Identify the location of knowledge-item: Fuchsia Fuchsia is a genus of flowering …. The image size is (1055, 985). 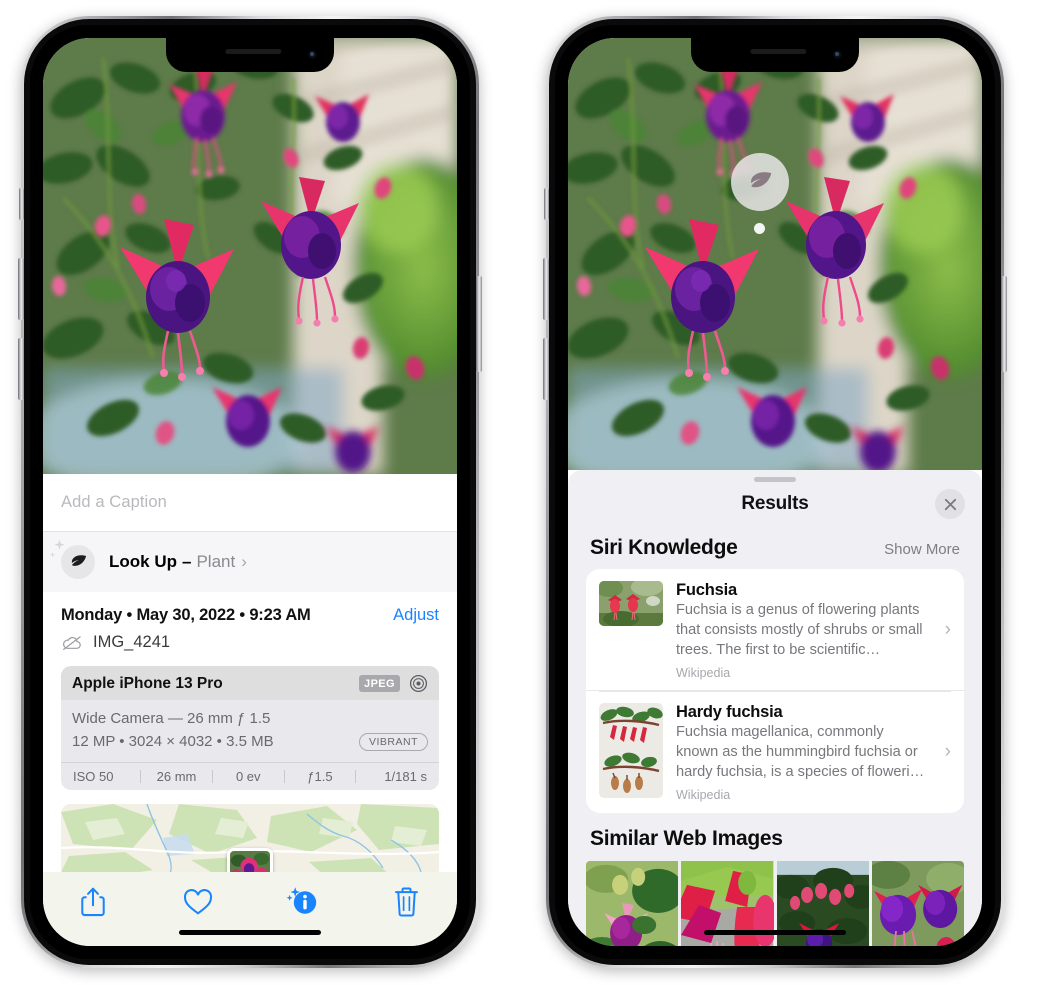
(775, 630).